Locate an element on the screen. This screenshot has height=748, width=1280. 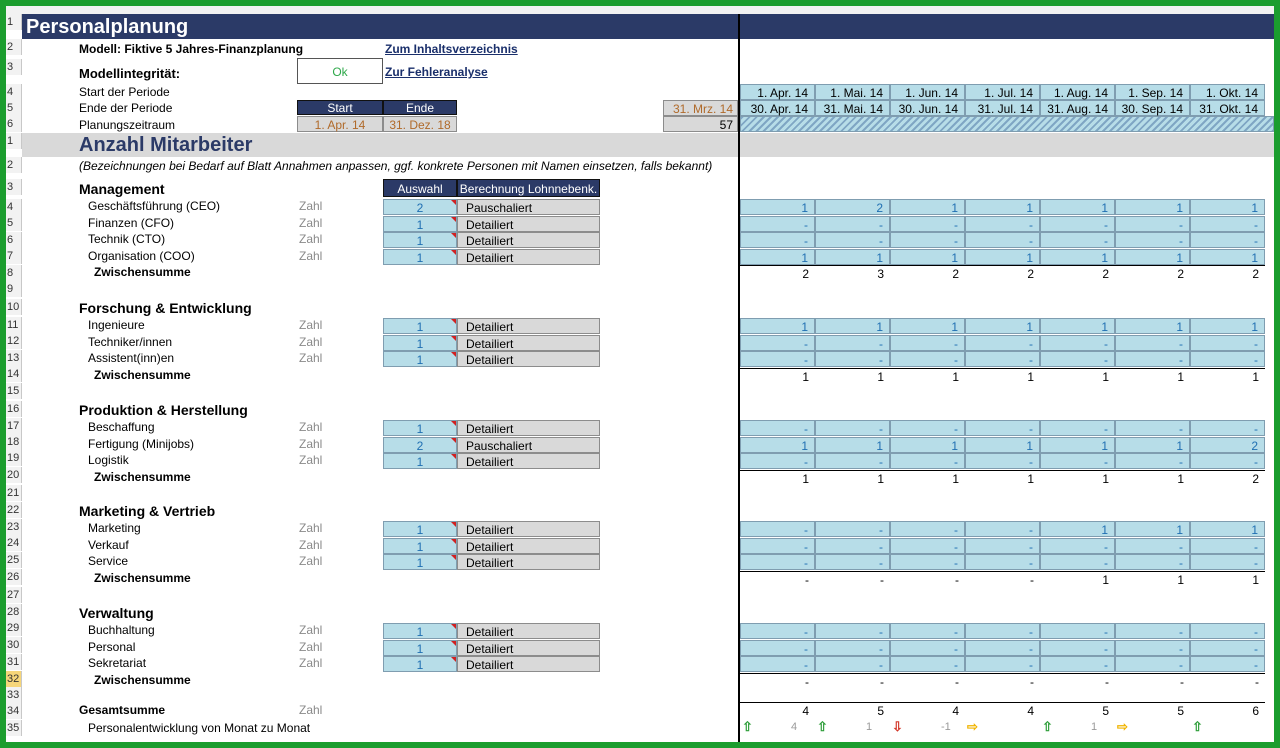
row-number: 35 is located at coordinates (14, 728).